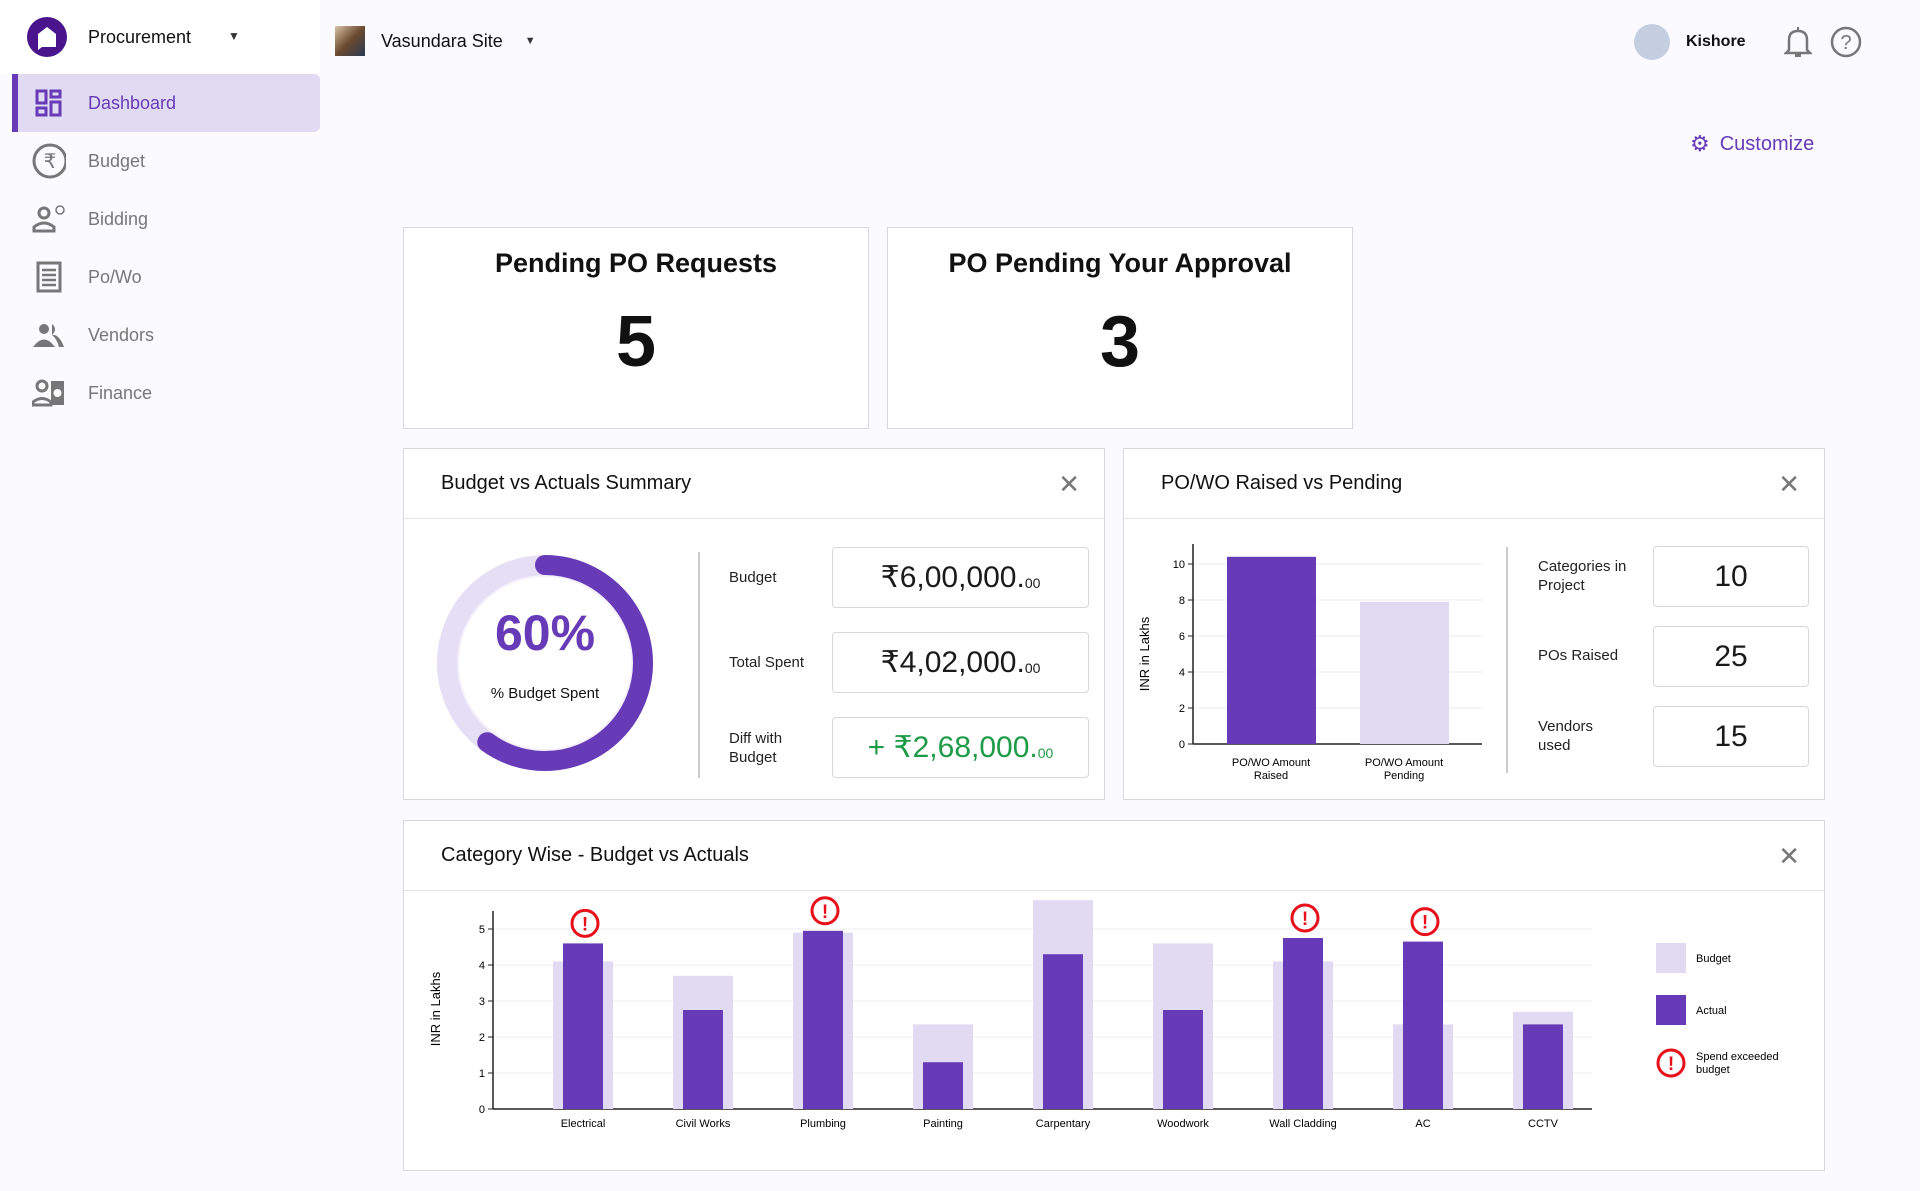  I want to click on y-tick-label: 6, so click(1182, 637).